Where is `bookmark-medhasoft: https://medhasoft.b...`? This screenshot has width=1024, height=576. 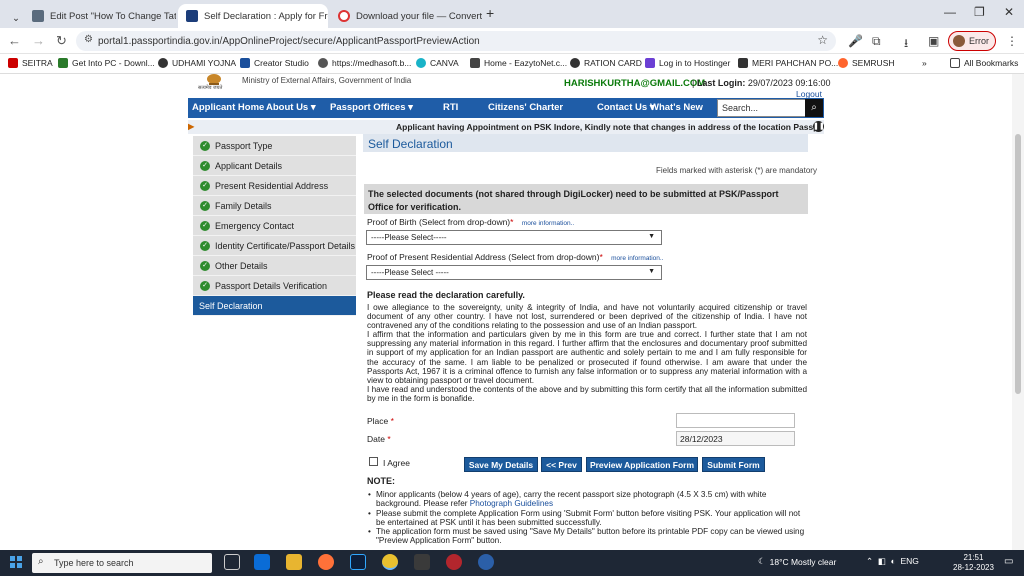
bookmark-medhasoft: https://medhasoft.b... is located at coordinates (364, 63).